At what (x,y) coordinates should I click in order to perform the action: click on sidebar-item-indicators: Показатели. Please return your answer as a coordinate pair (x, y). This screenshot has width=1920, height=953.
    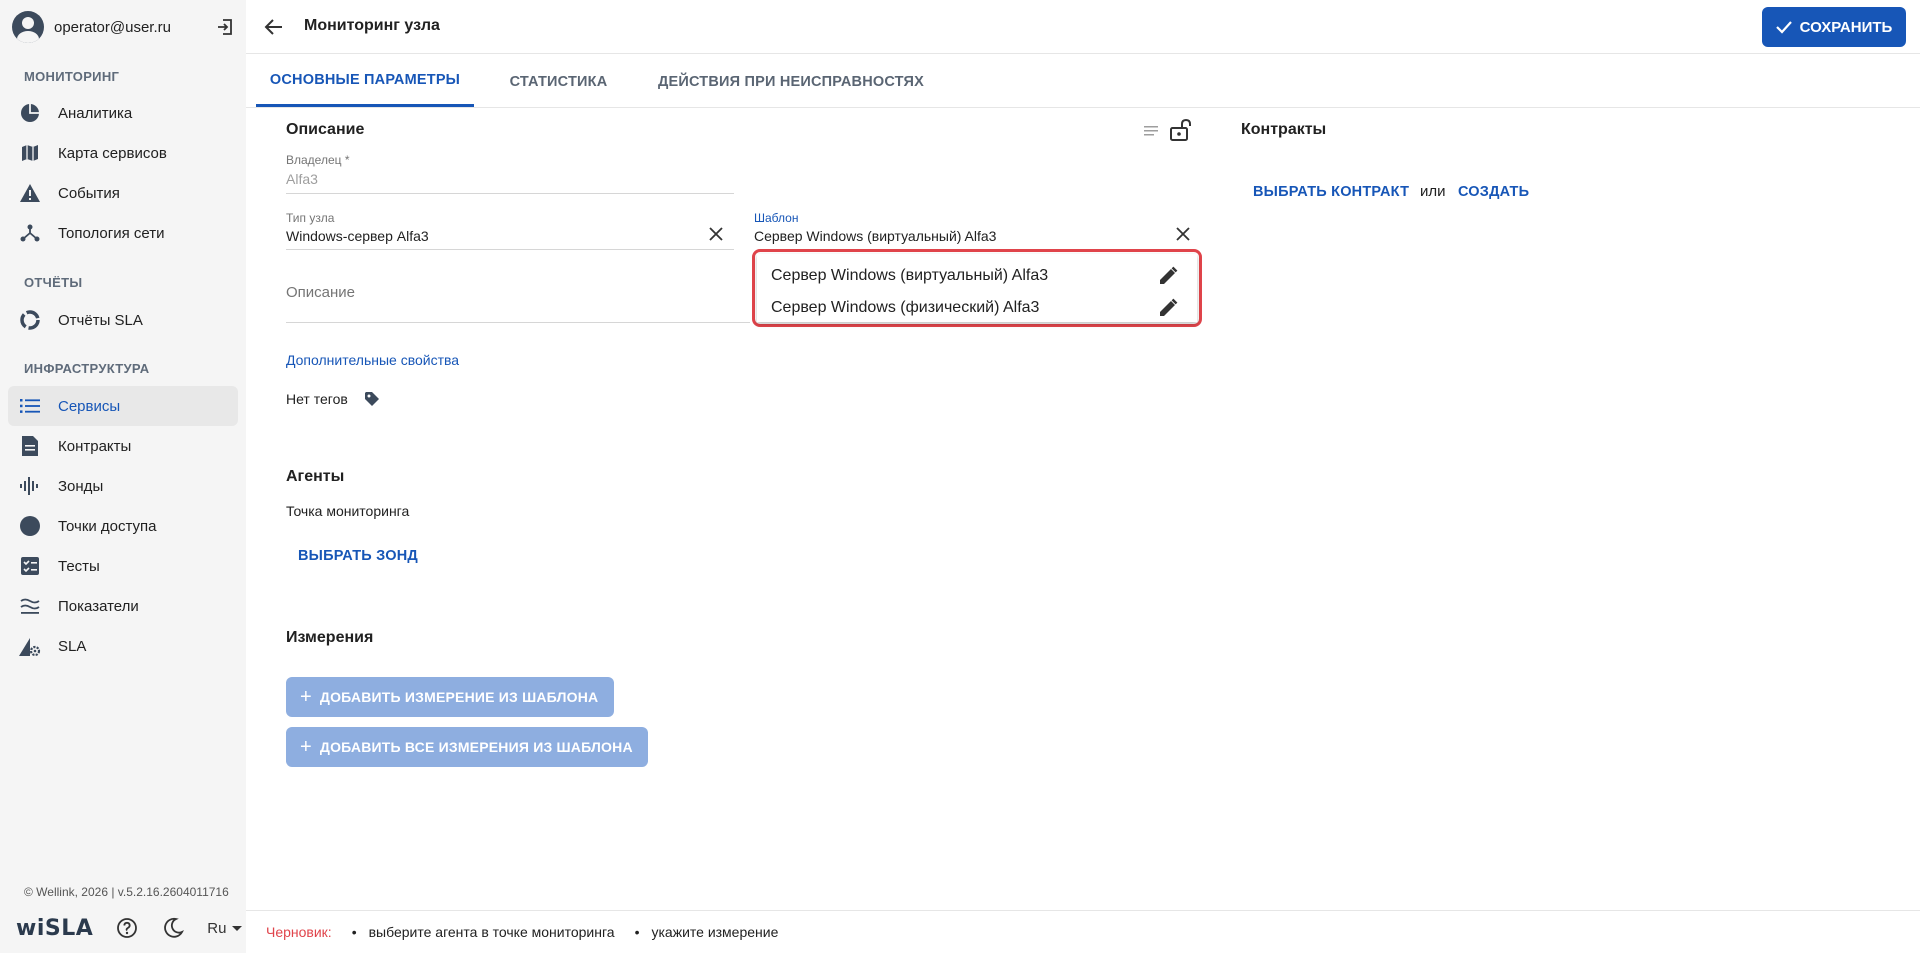
    Looking at the image, I should click on (123, 606).